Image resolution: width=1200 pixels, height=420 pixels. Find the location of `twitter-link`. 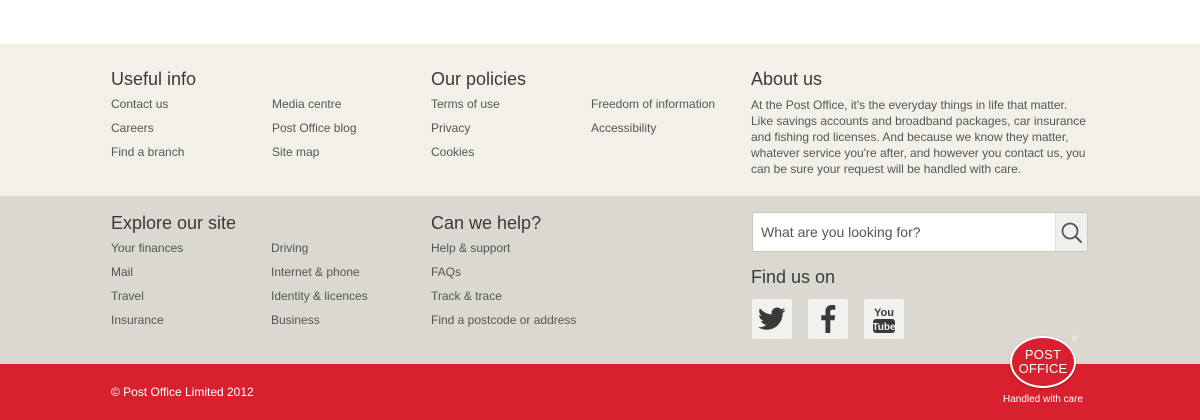

twitter-link is located at coordinates (772, 319).